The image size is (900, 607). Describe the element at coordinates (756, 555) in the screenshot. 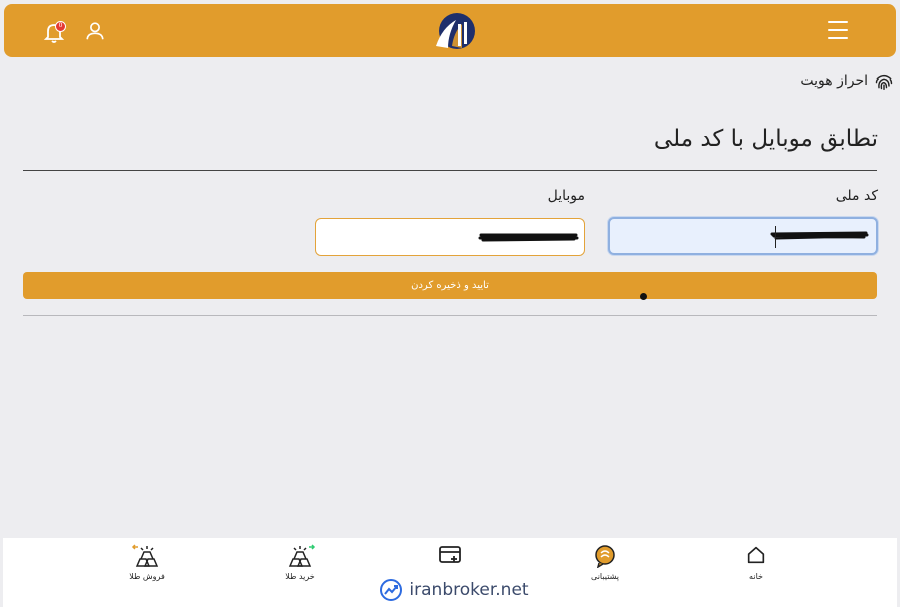

I see `home-icon` at that location.